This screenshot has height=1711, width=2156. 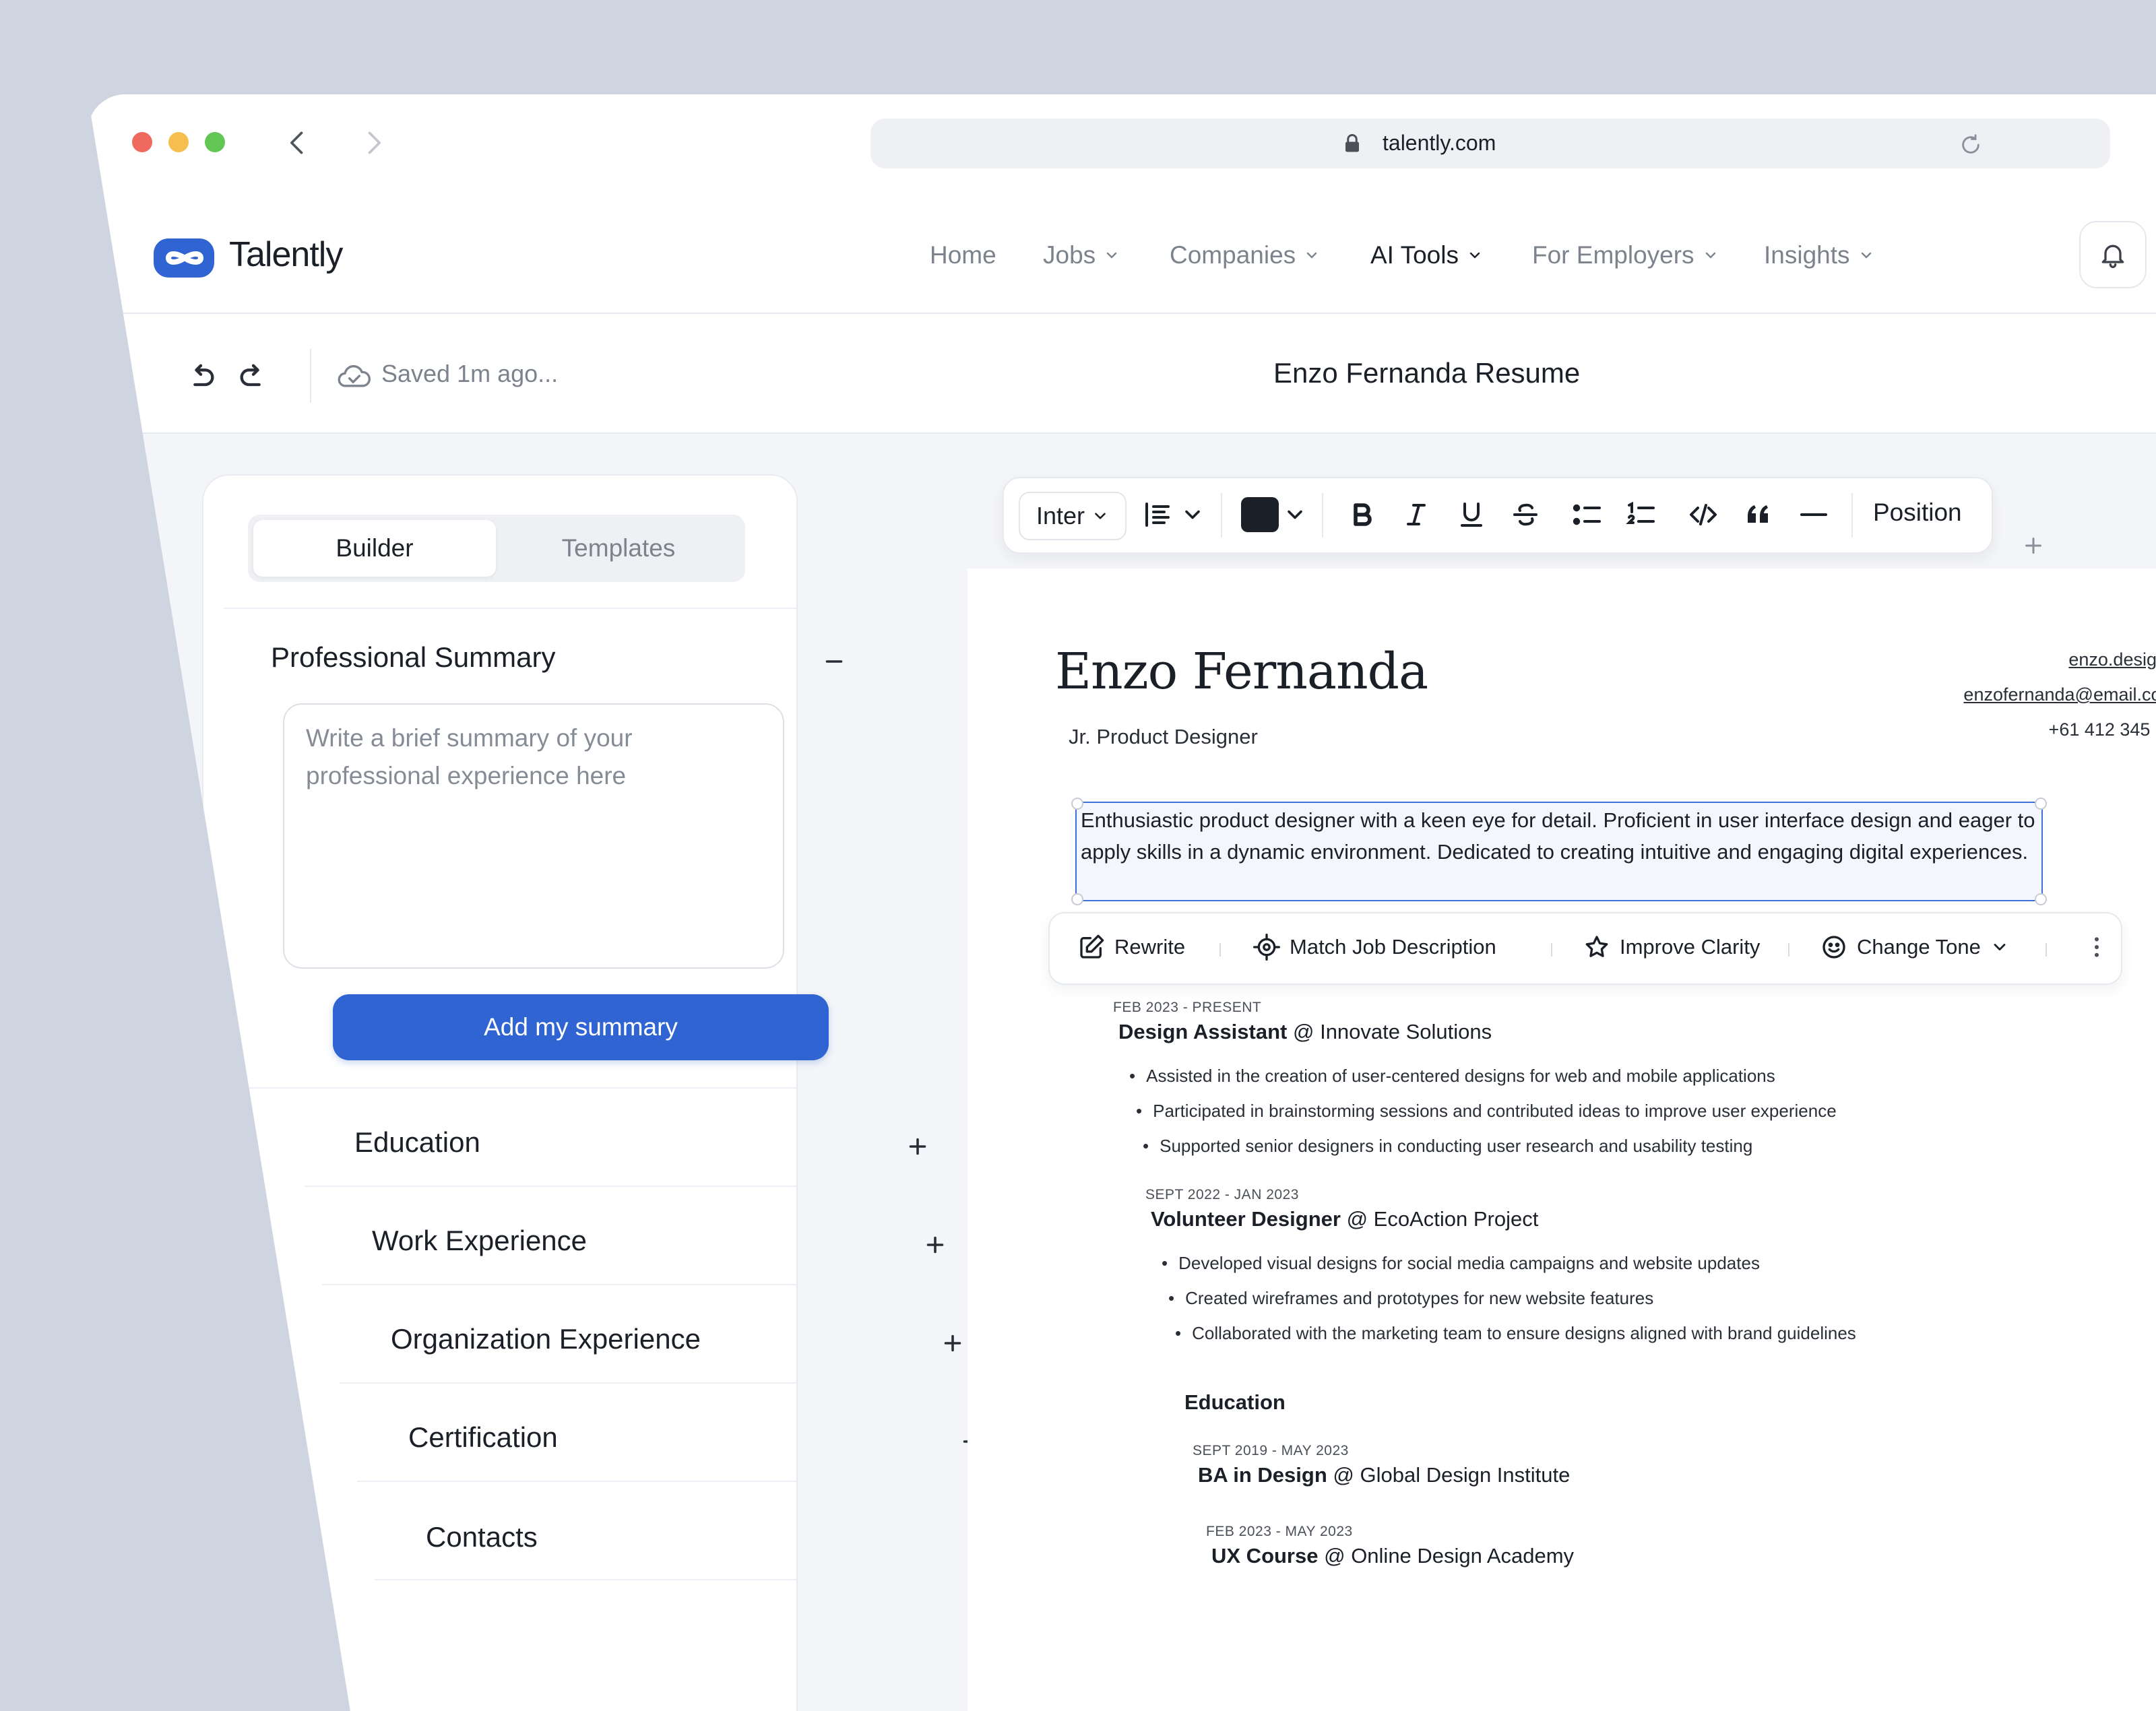 What do you see at coordinates (1442, 1219) in the screenshot?
I see `experience-org: @ EcoAction Project` at bounding box center [1442, 1219].